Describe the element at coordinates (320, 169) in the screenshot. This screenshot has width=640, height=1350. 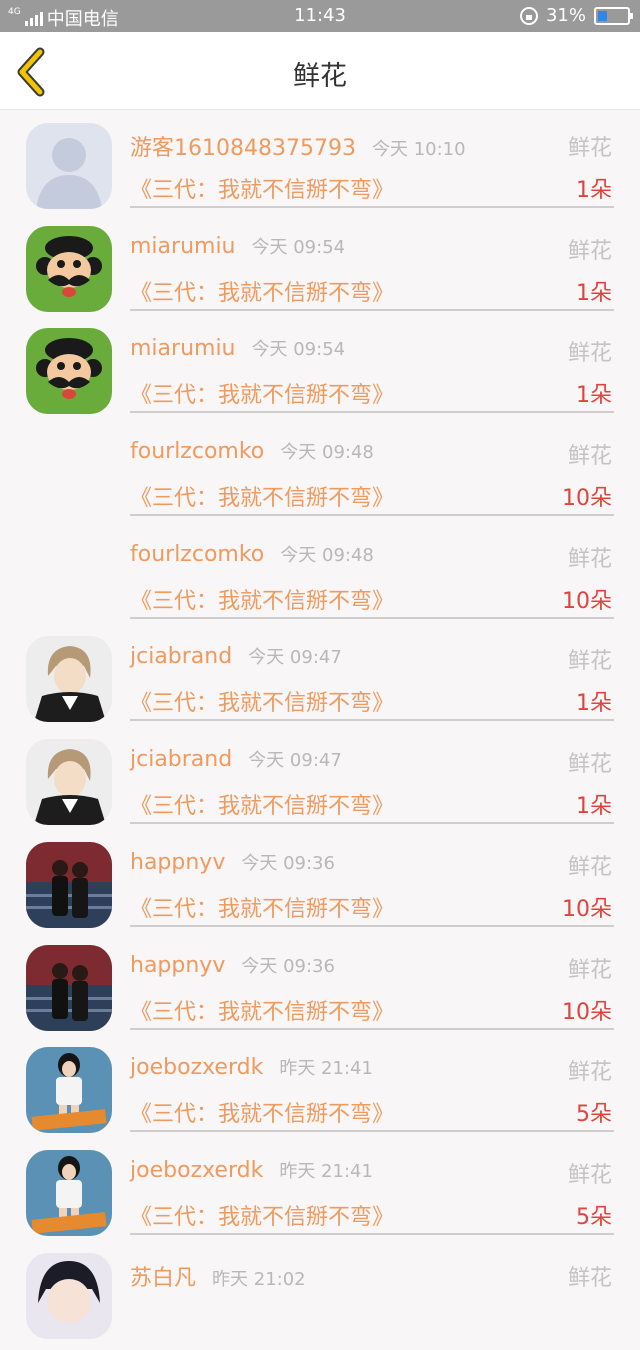
I see `list-item: 游客1610848375793 今天 10:10 鲜花 《三代：我就不信掰不弯》 1朵` at that location.